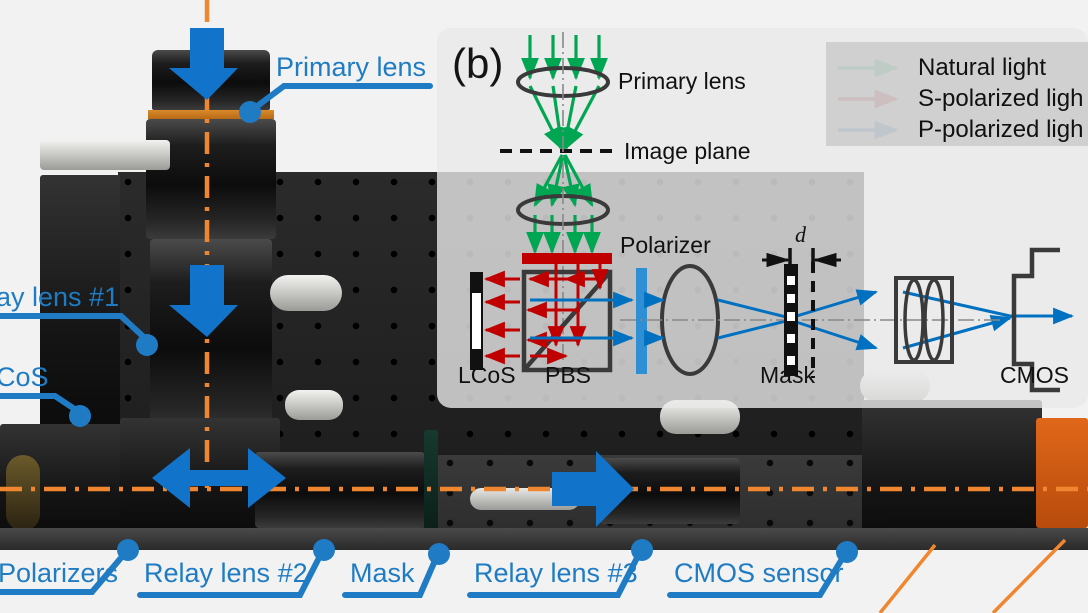 This screenshot has height=613, width=1088. Describe the element at coordinates (226, 573) in the screenshot. I see `callout-relay-lens-2: Relay lens #2` at that location.